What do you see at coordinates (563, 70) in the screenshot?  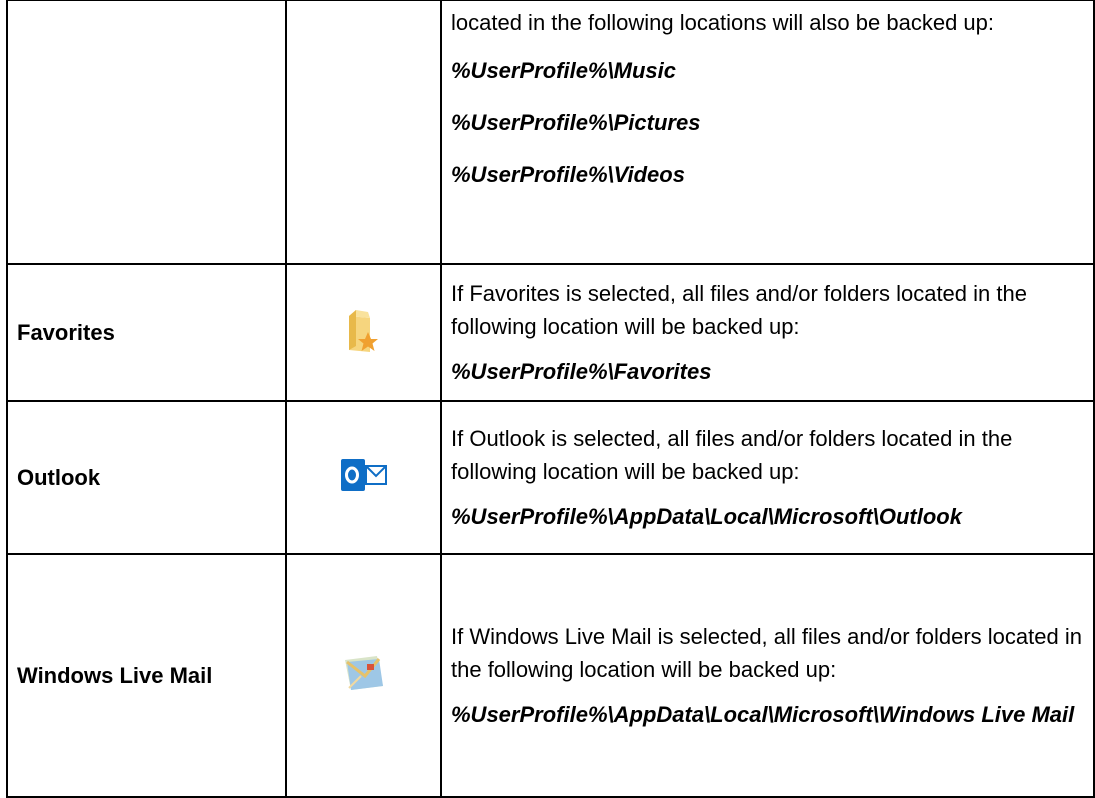 I see `backup-path: %UserProfile%\Music` at bounding box center [563, 70].